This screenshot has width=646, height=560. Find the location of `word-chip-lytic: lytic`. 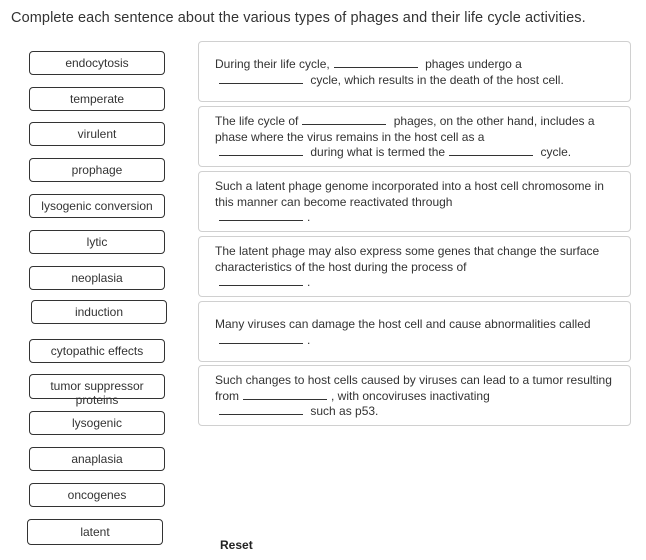

word-chip-lytic: lytic is located at coordinates (97, 242).